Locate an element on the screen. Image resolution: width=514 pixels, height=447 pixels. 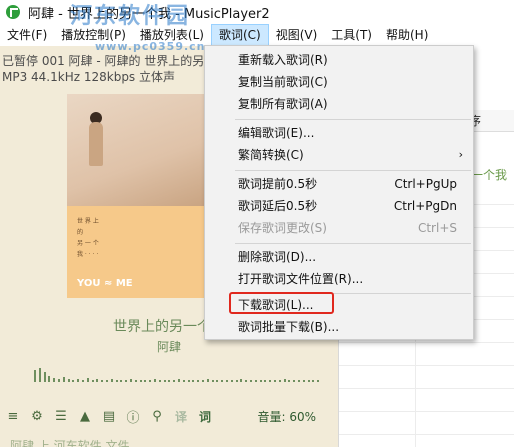
search-icon: ⚲ is located at coordinates (157, 416).